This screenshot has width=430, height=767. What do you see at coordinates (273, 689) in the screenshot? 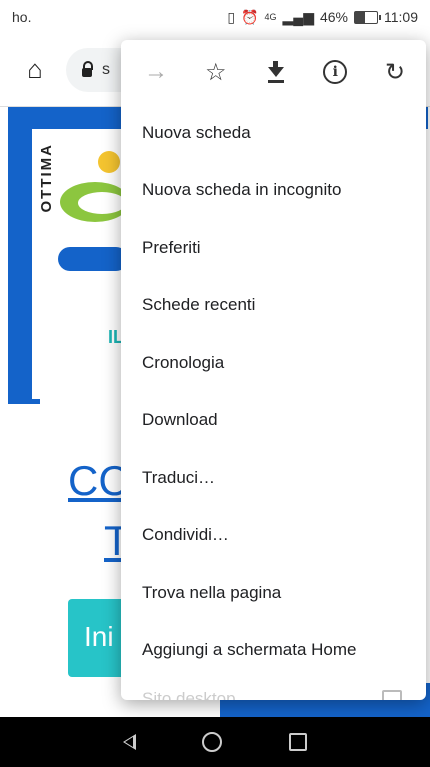
I see `menu-item-desktop-site: Sito desktop` at bounding box center [273, 689].